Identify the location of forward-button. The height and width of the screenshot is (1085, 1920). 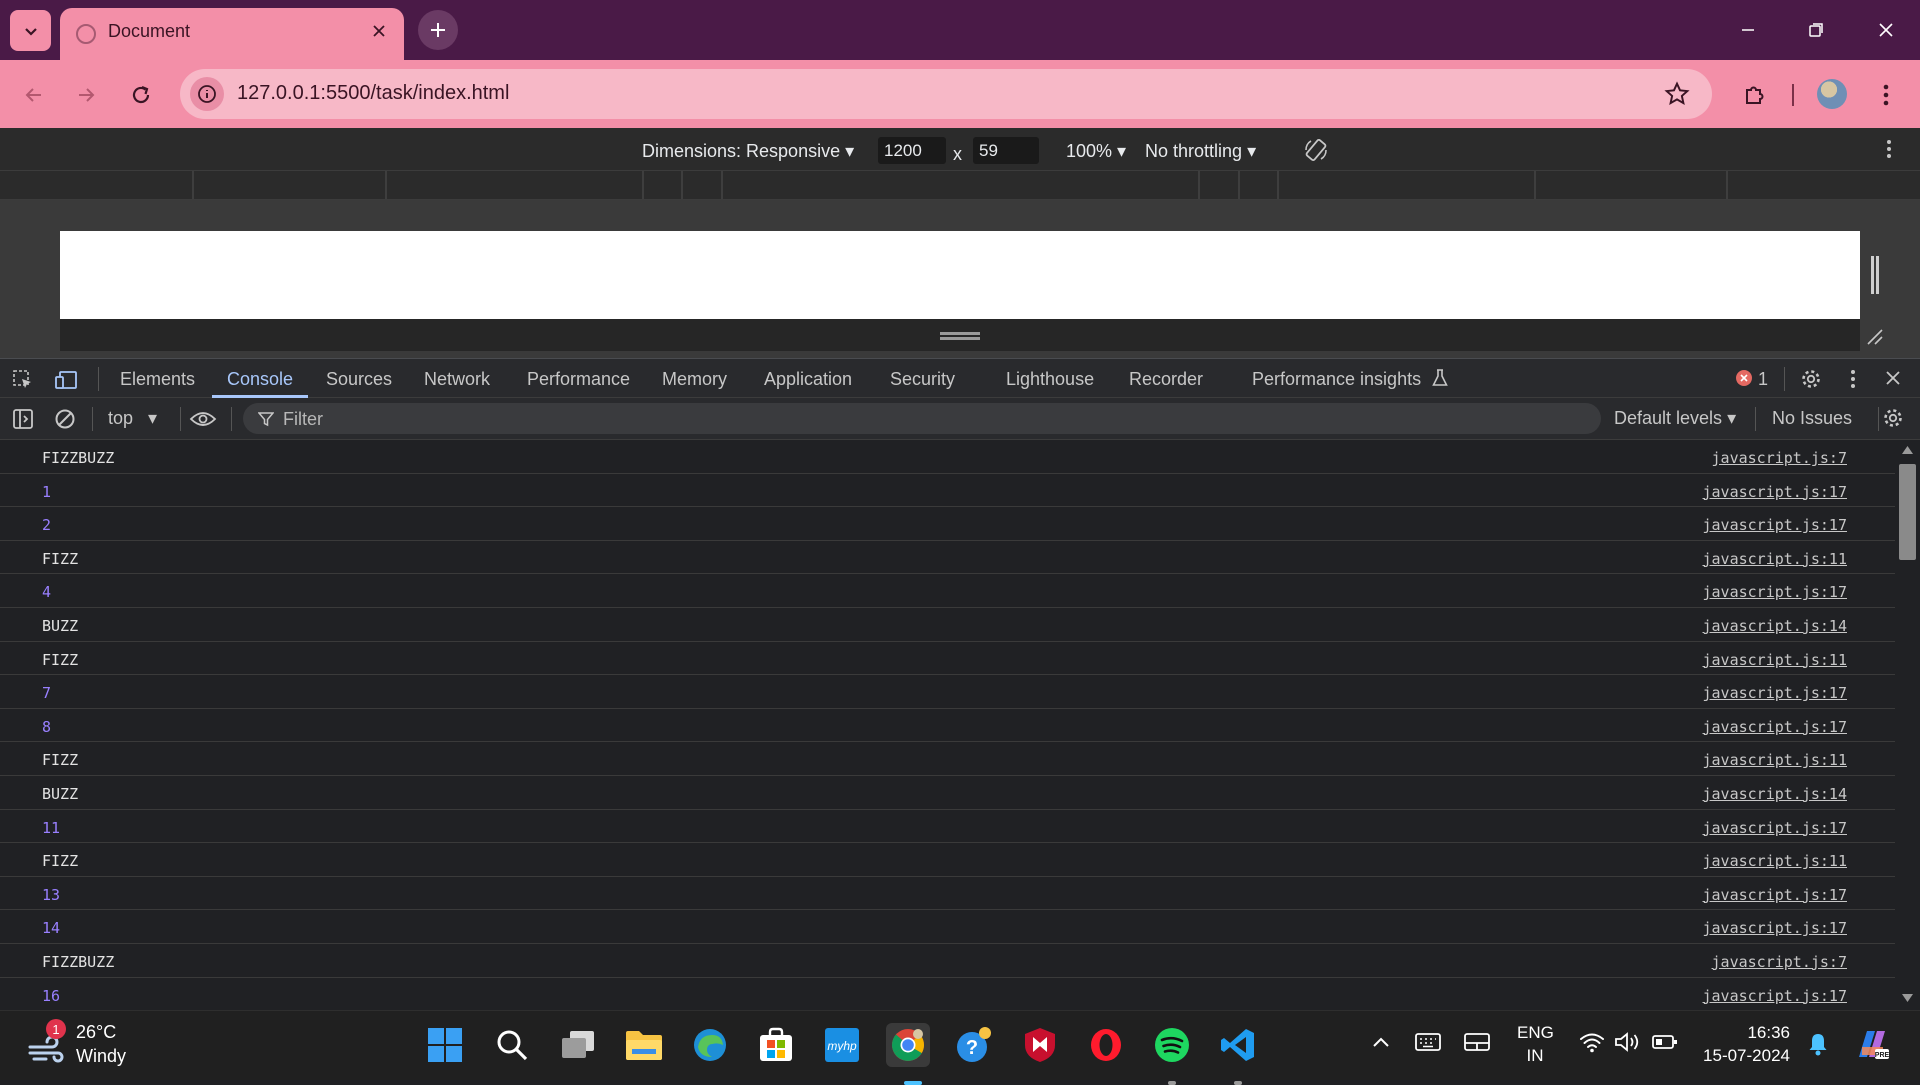
(86, 95).